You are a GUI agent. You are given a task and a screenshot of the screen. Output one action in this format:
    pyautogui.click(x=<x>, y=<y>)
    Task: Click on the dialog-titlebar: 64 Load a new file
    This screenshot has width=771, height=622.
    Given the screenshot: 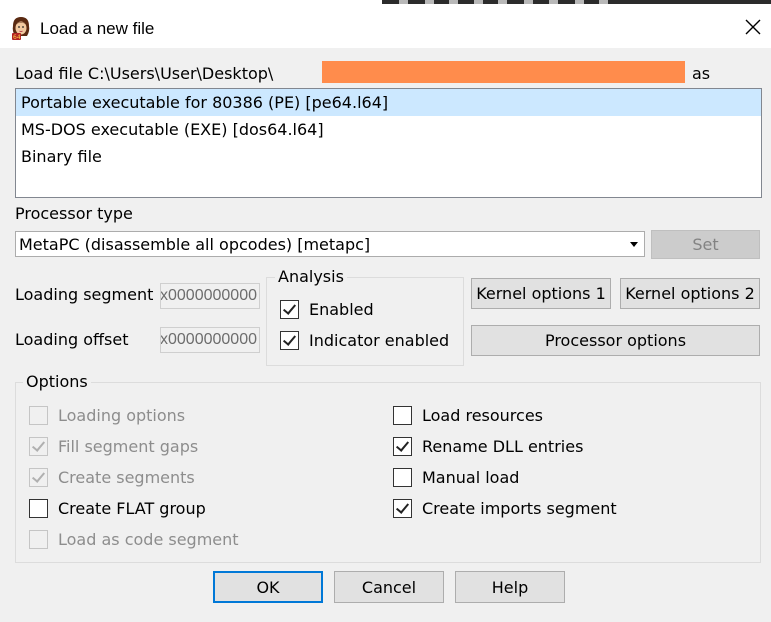 What is the action you would take?
    pyautogui.click(x=385, y=26)
    